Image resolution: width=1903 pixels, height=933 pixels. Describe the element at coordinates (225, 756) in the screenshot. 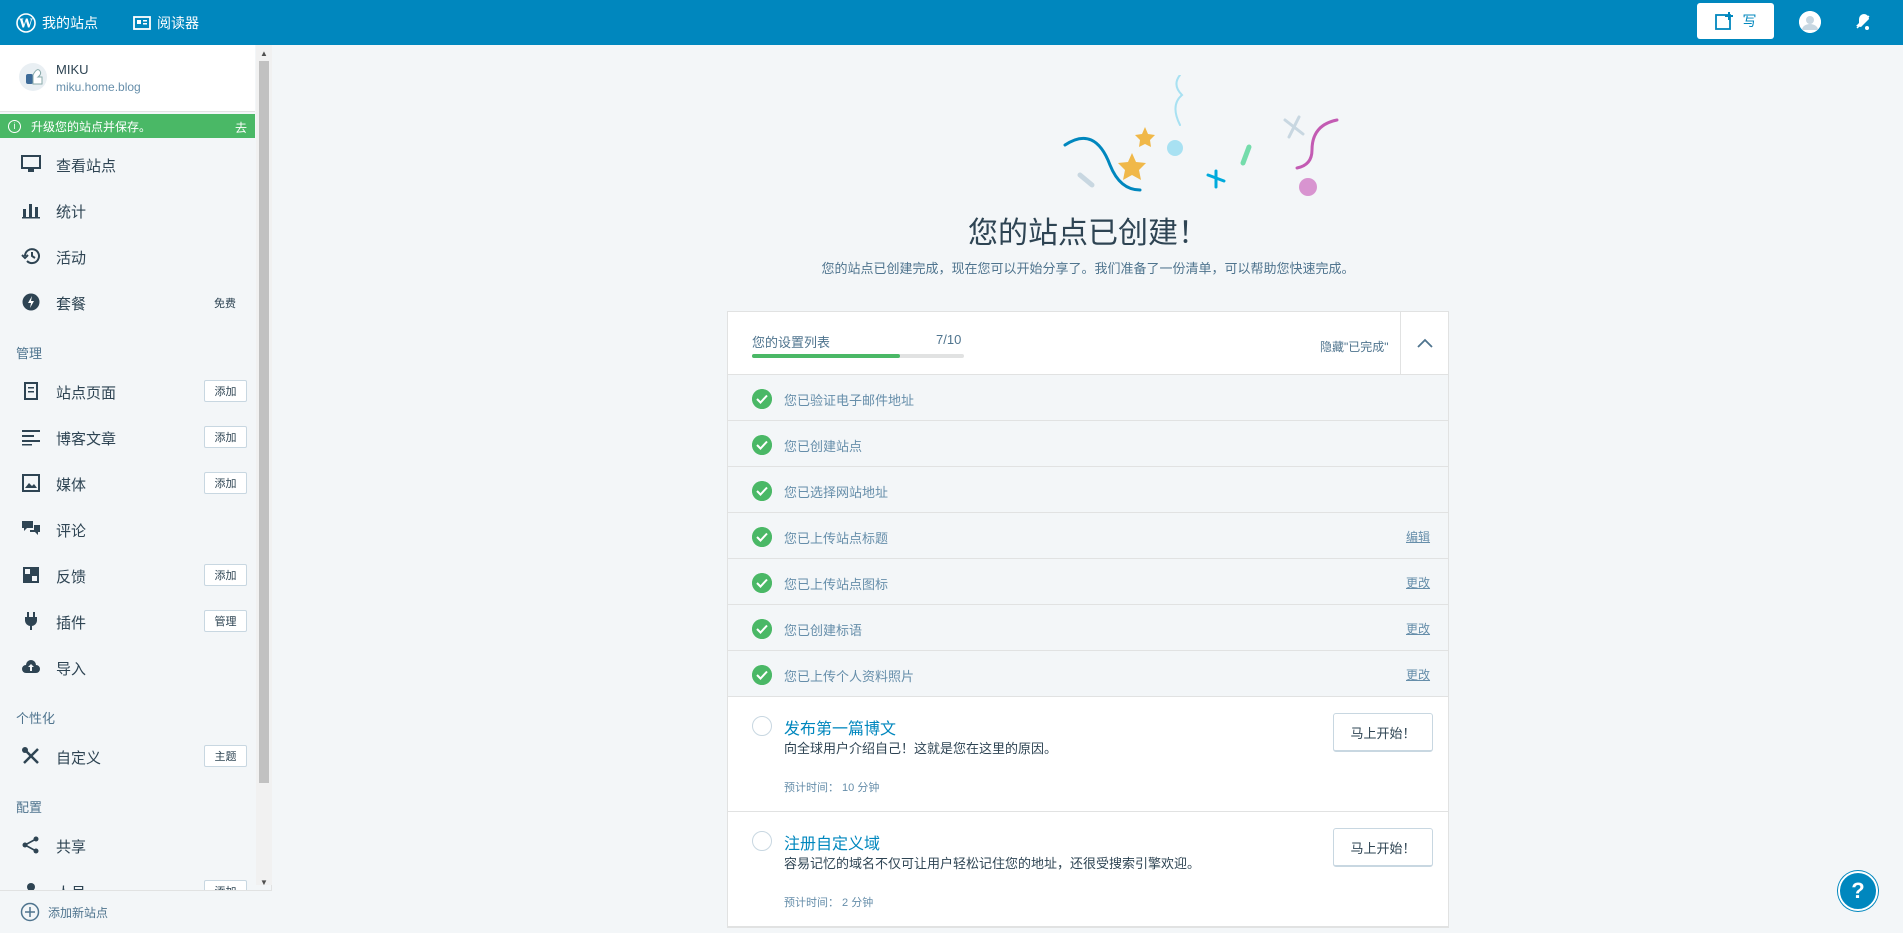

I see `themes-button: 主题` at that location.